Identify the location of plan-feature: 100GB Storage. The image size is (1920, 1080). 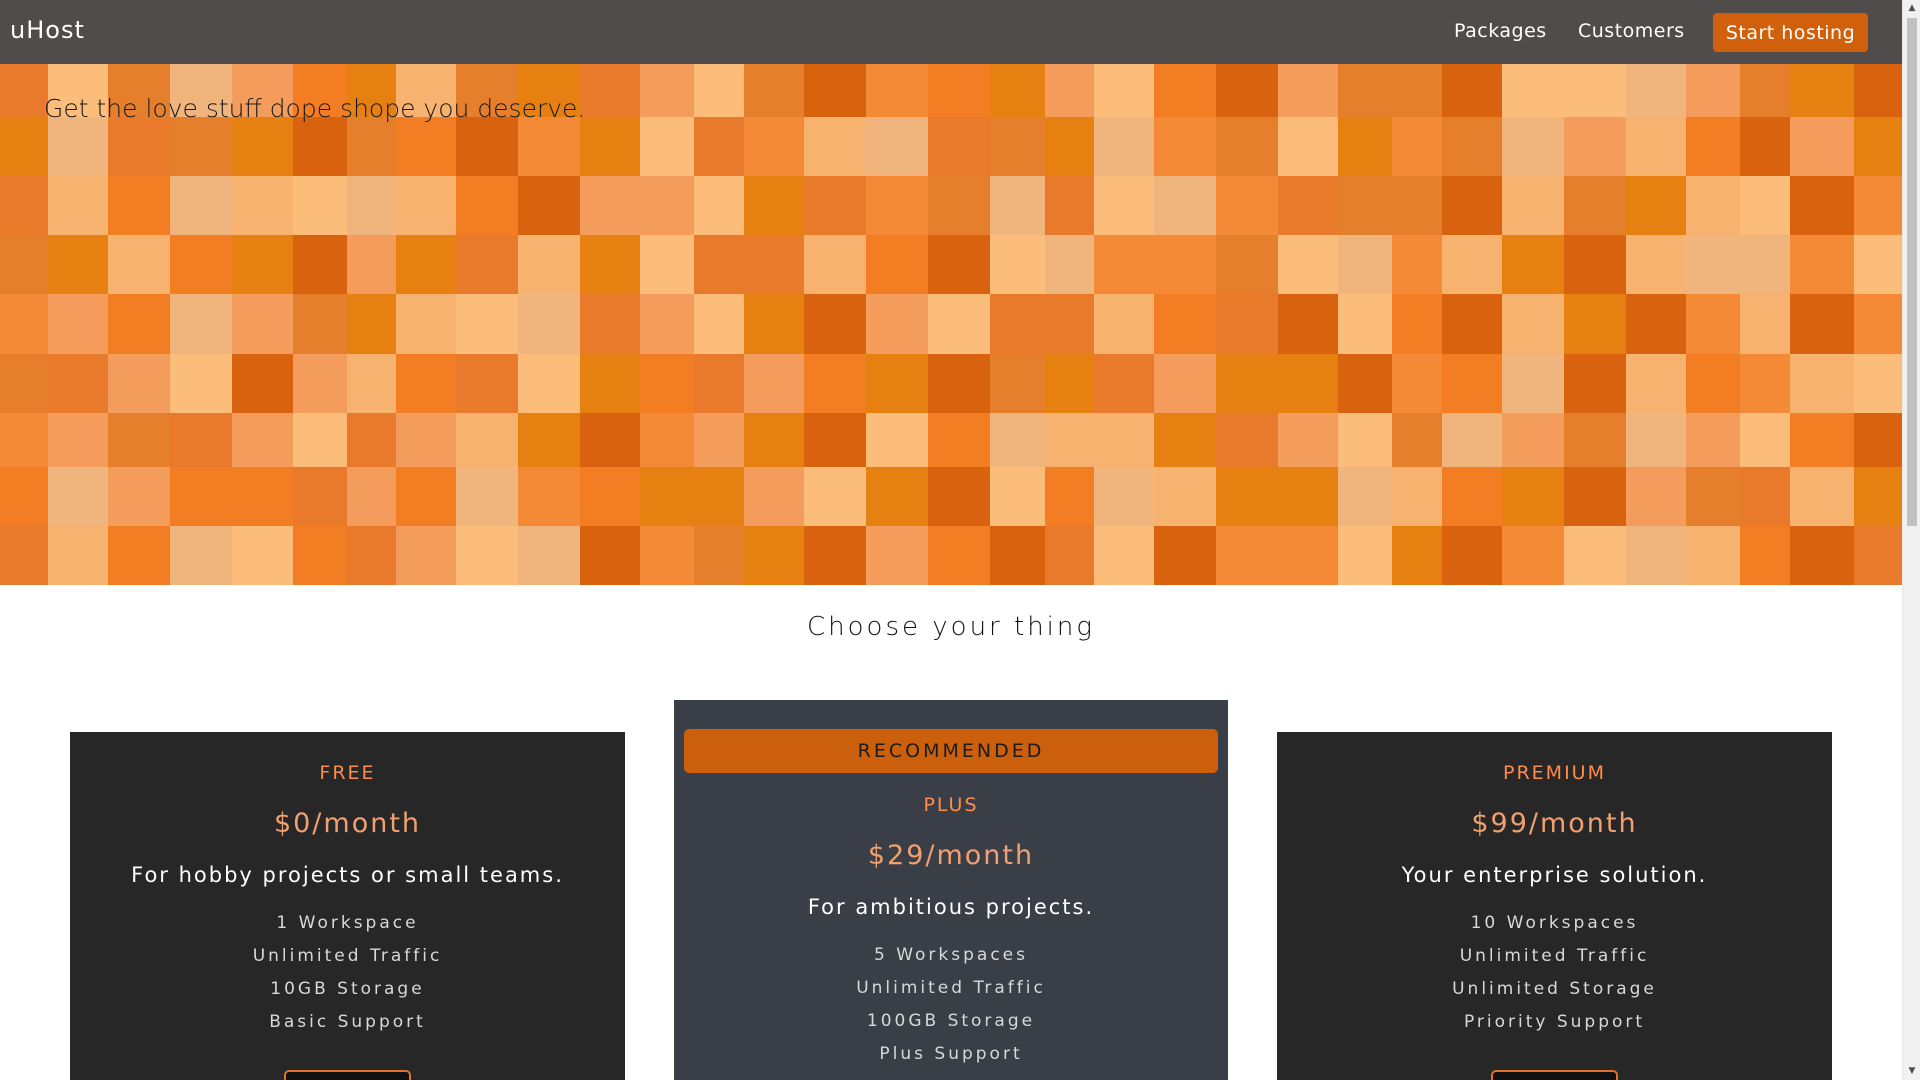
(951, 1021).